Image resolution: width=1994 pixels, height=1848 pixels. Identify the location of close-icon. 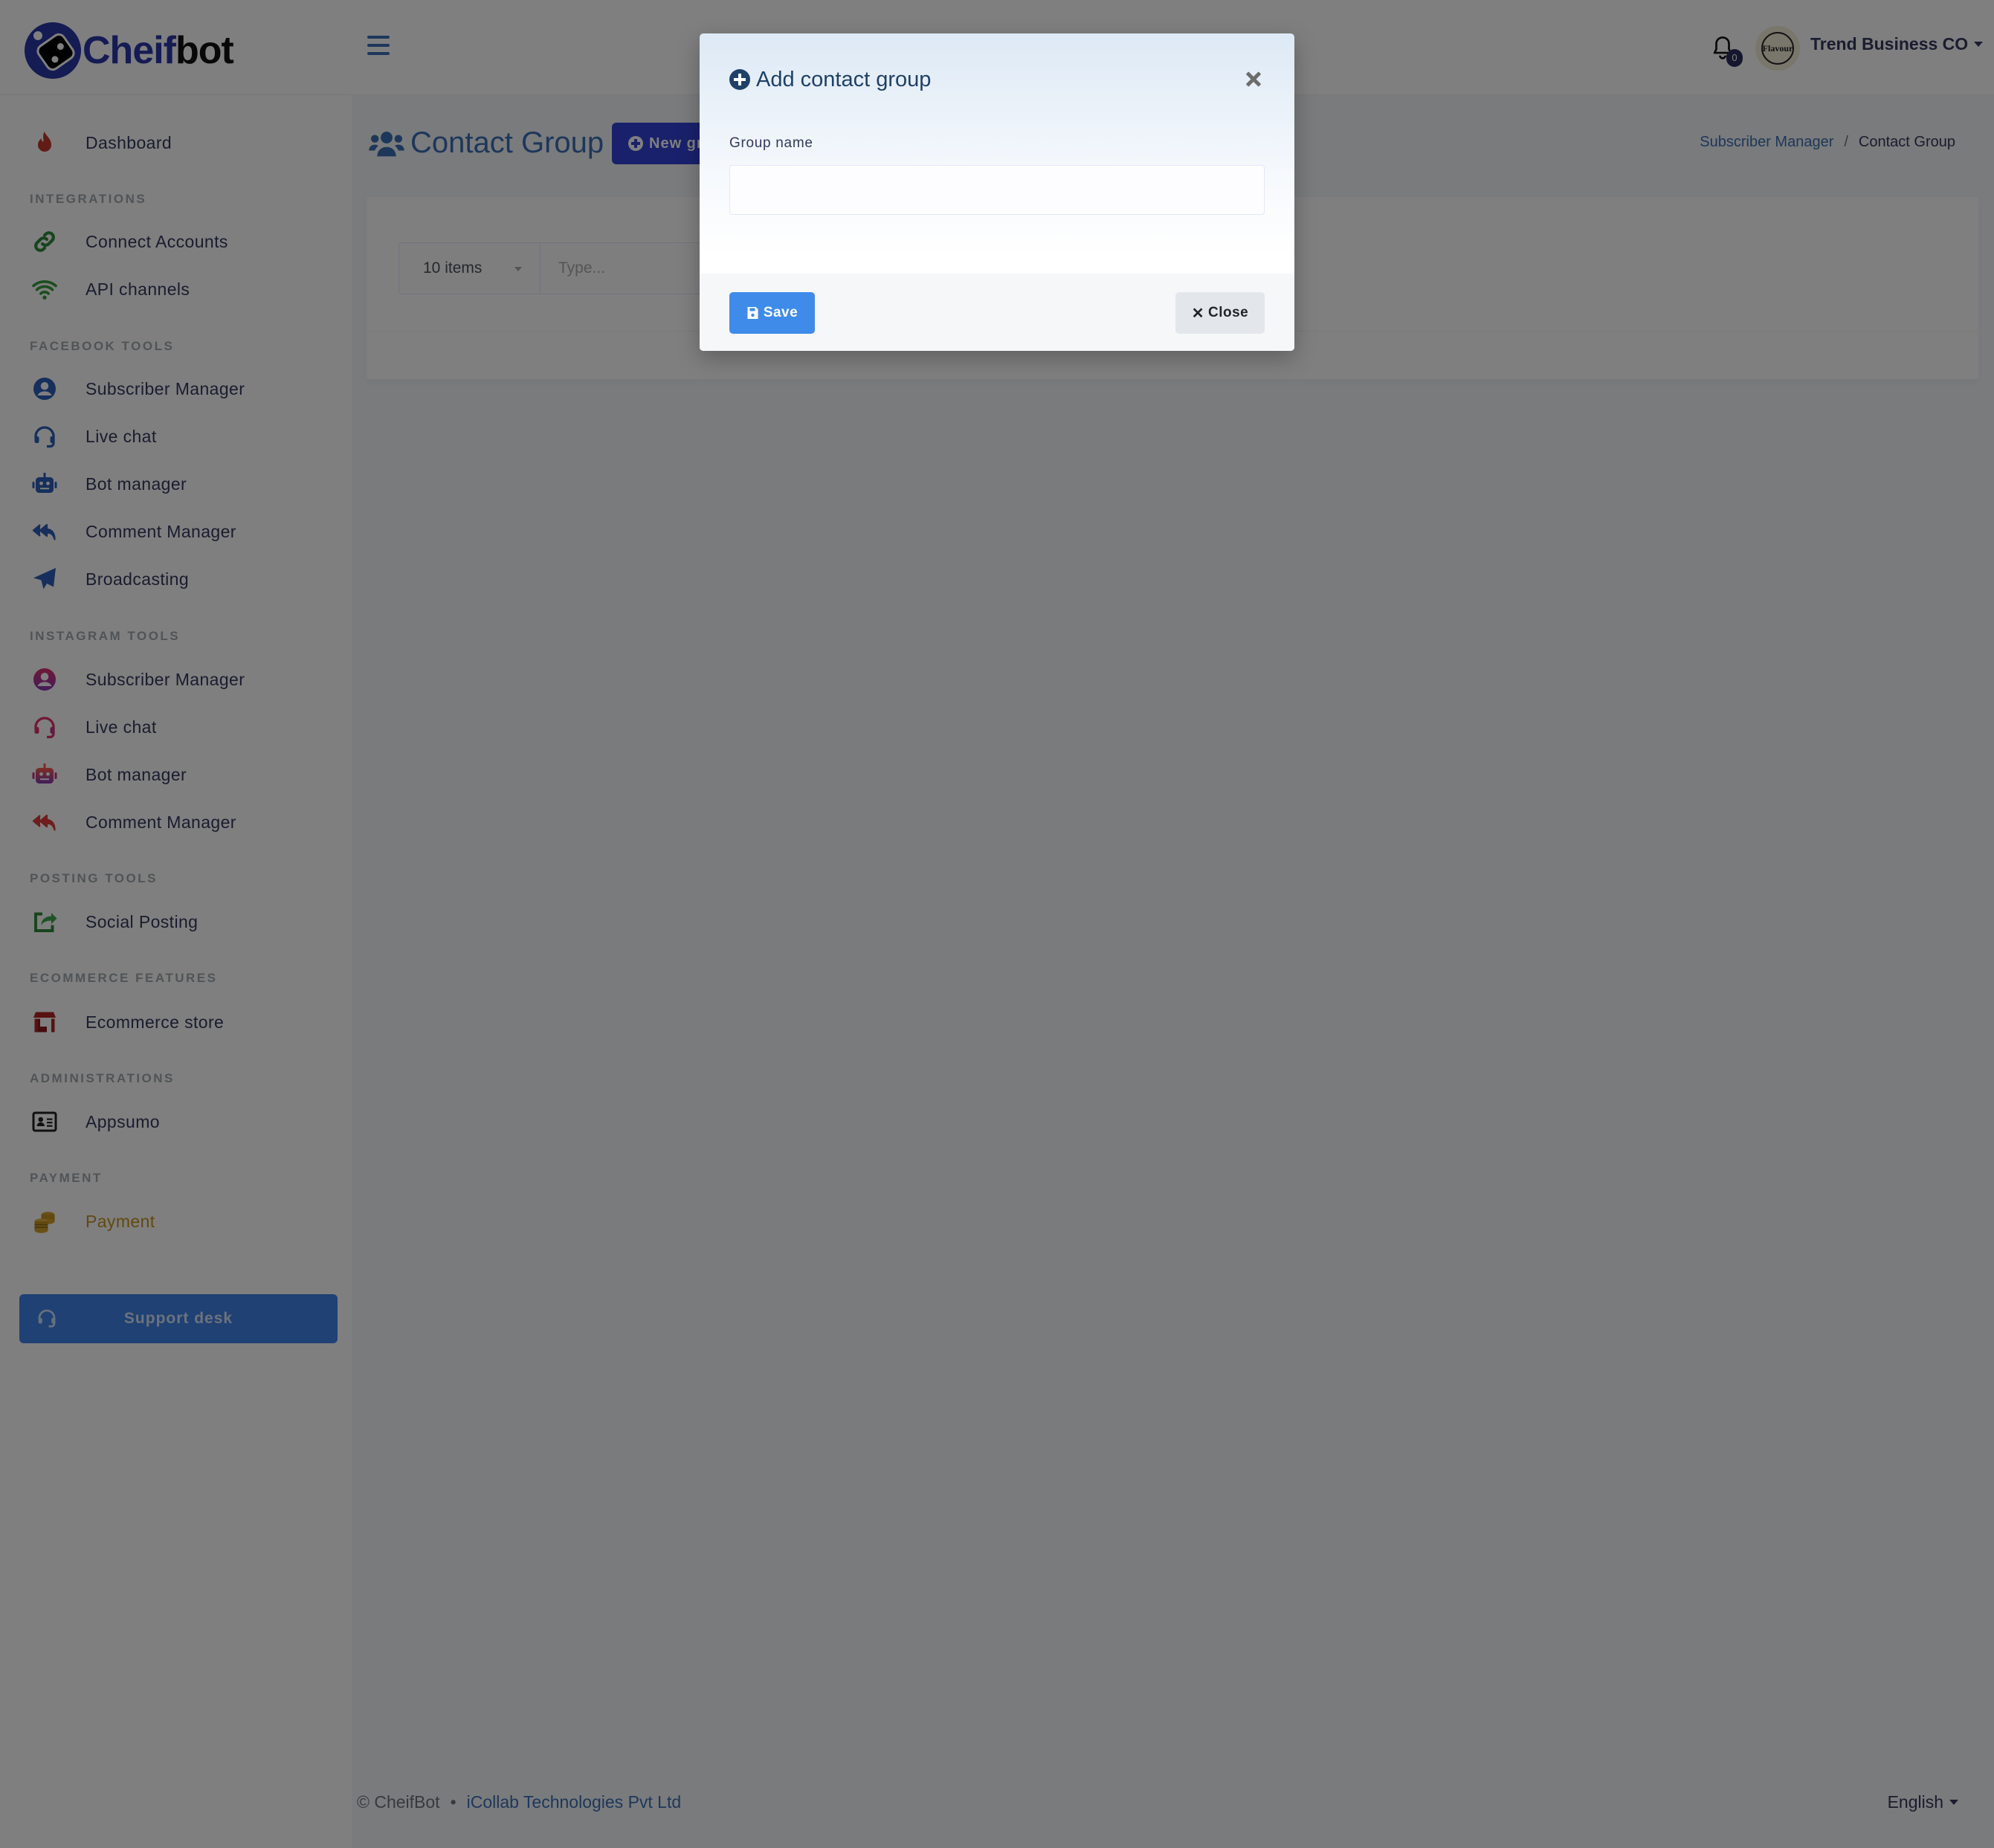
(1253, 79).